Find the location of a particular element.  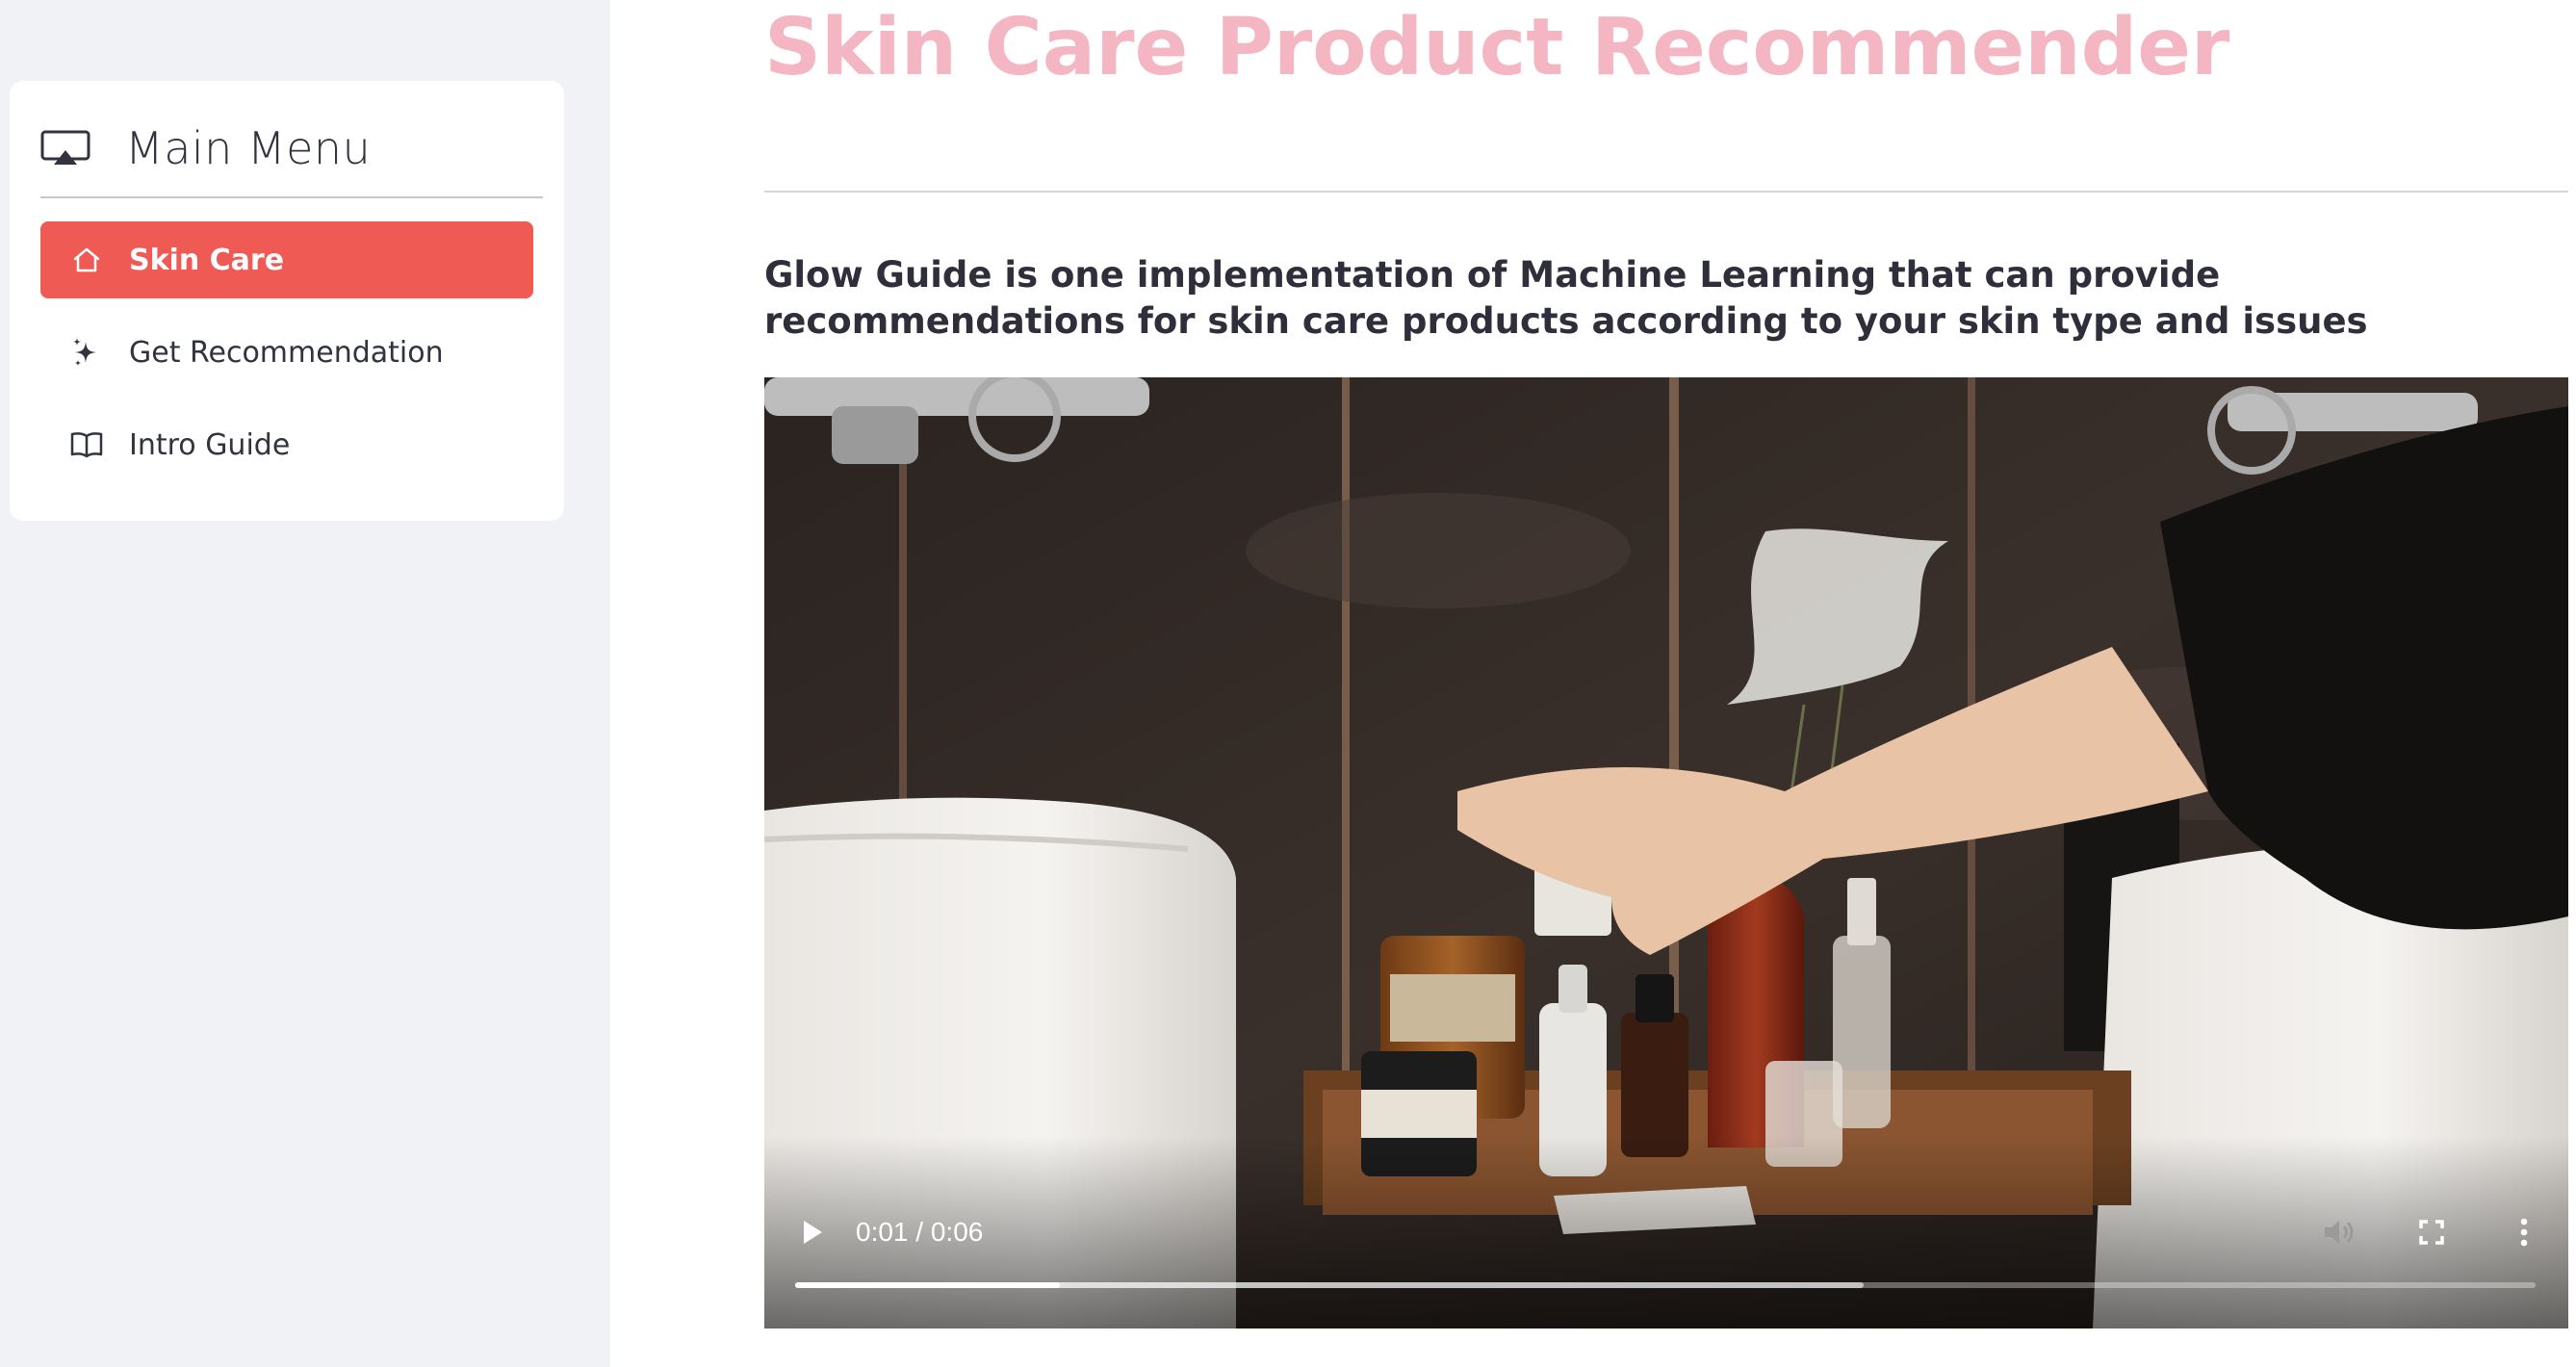

mute-button is located at coordinates (2339, 1232).